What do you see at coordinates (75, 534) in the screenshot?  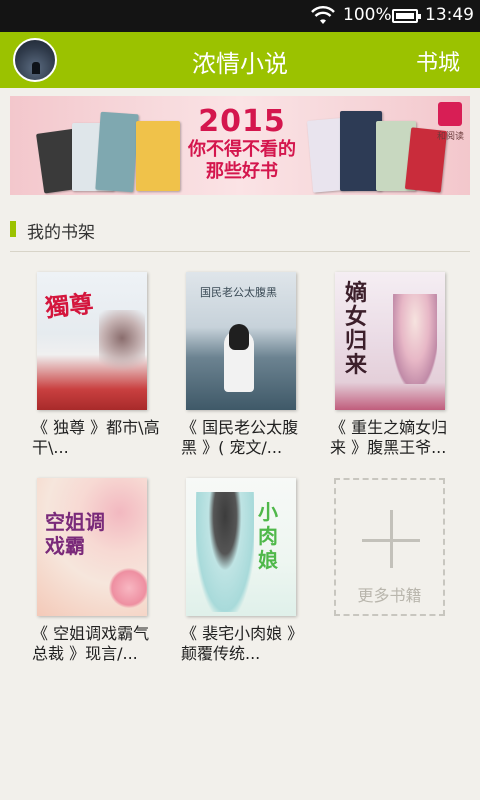 I see `cover-title: 空姐调戏霸` at bounding box center [75, 534].